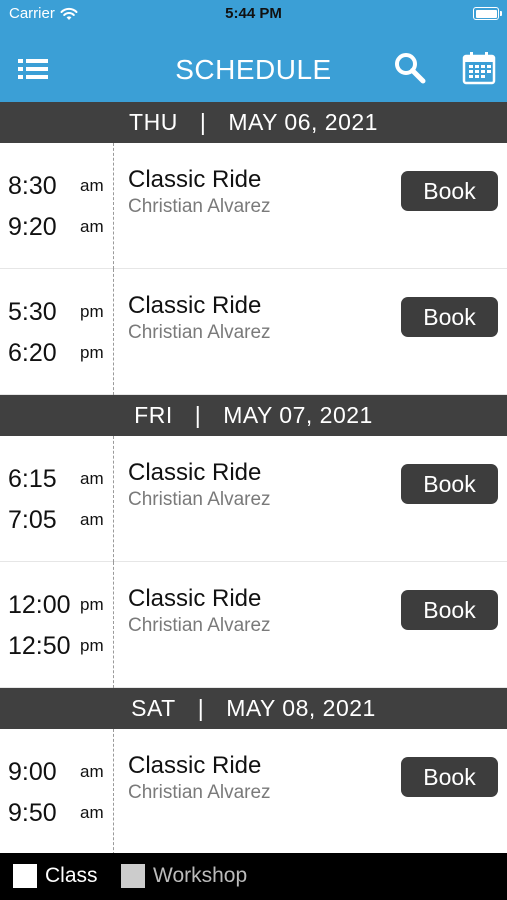  Describe the element at coordinates (410, 70) in the screenshot. I see `search-icon` at that location.